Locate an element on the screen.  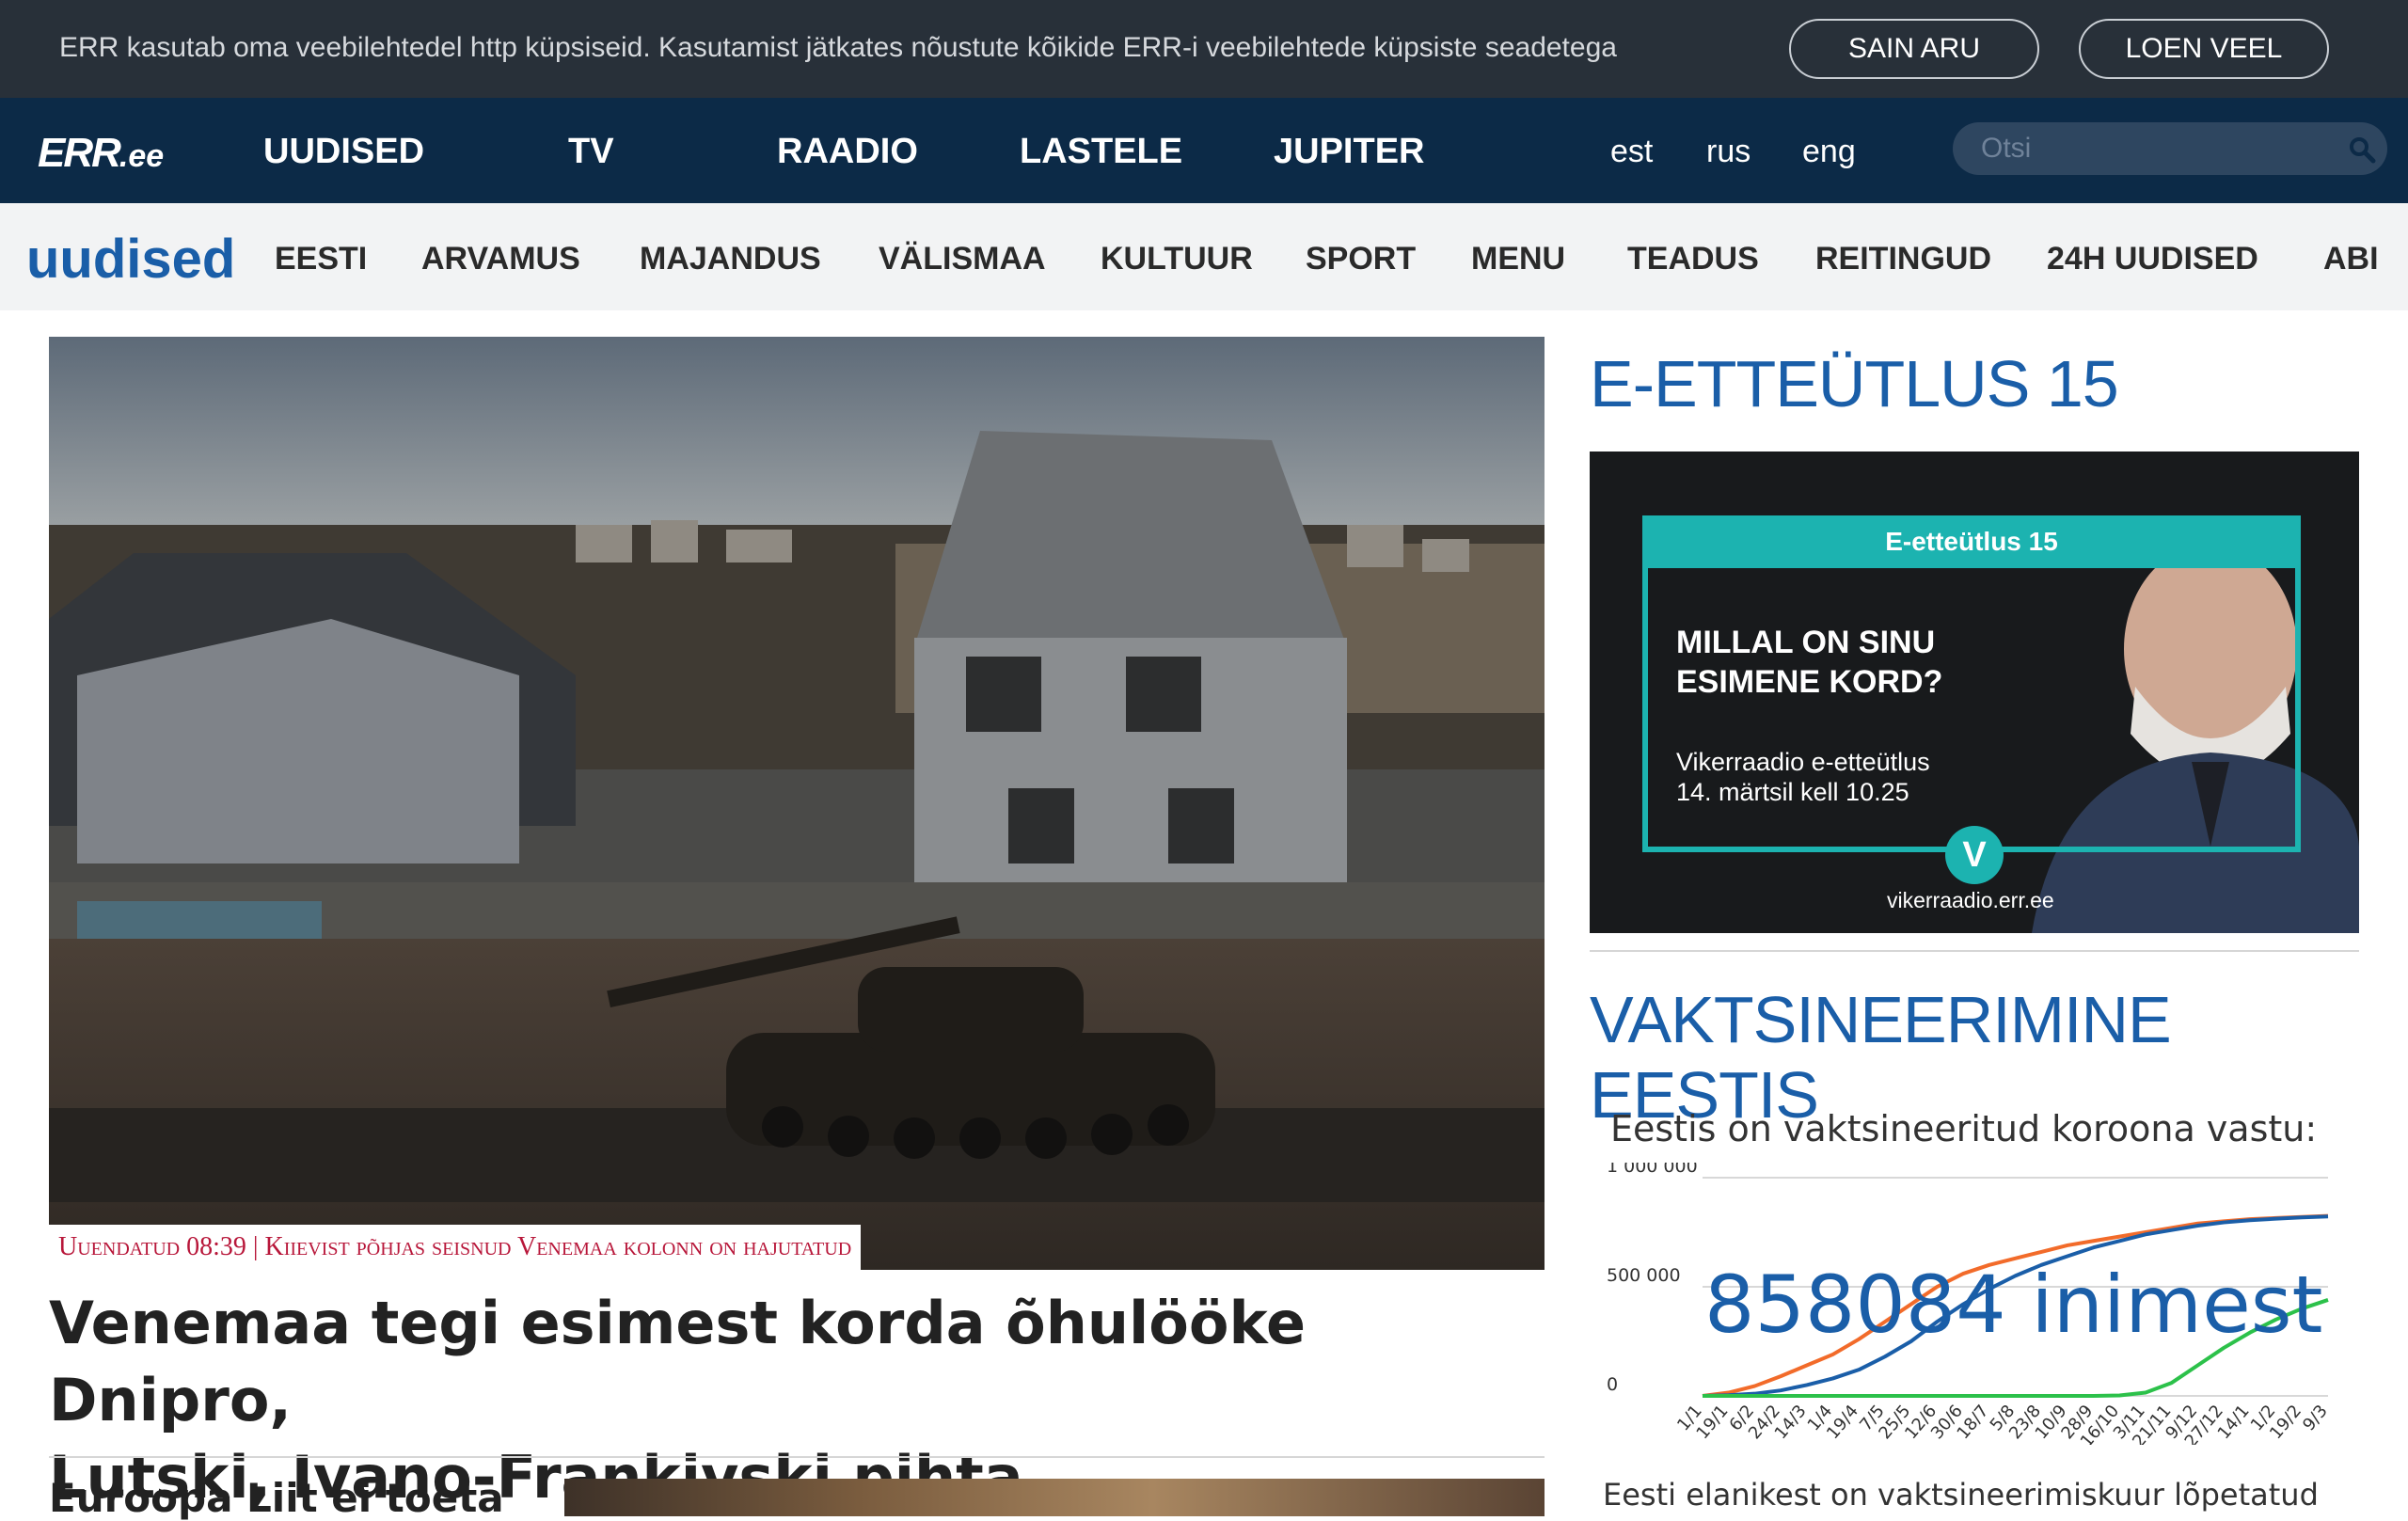
cookie-more-button: LOEN VEEL is located at coordinates (2204, 49).